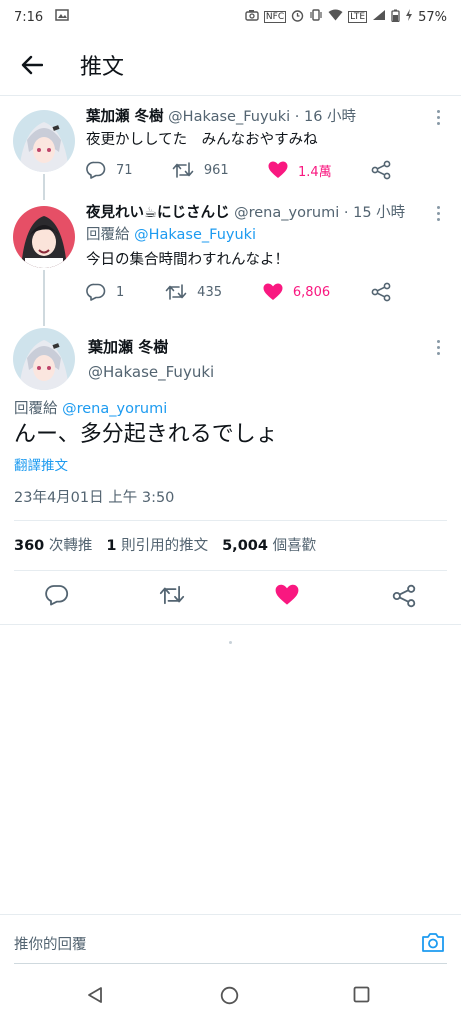  What do you see at coordinates (409, 17) in the screenshot?
I see `charging-icon` at bounding box center [409, 17].